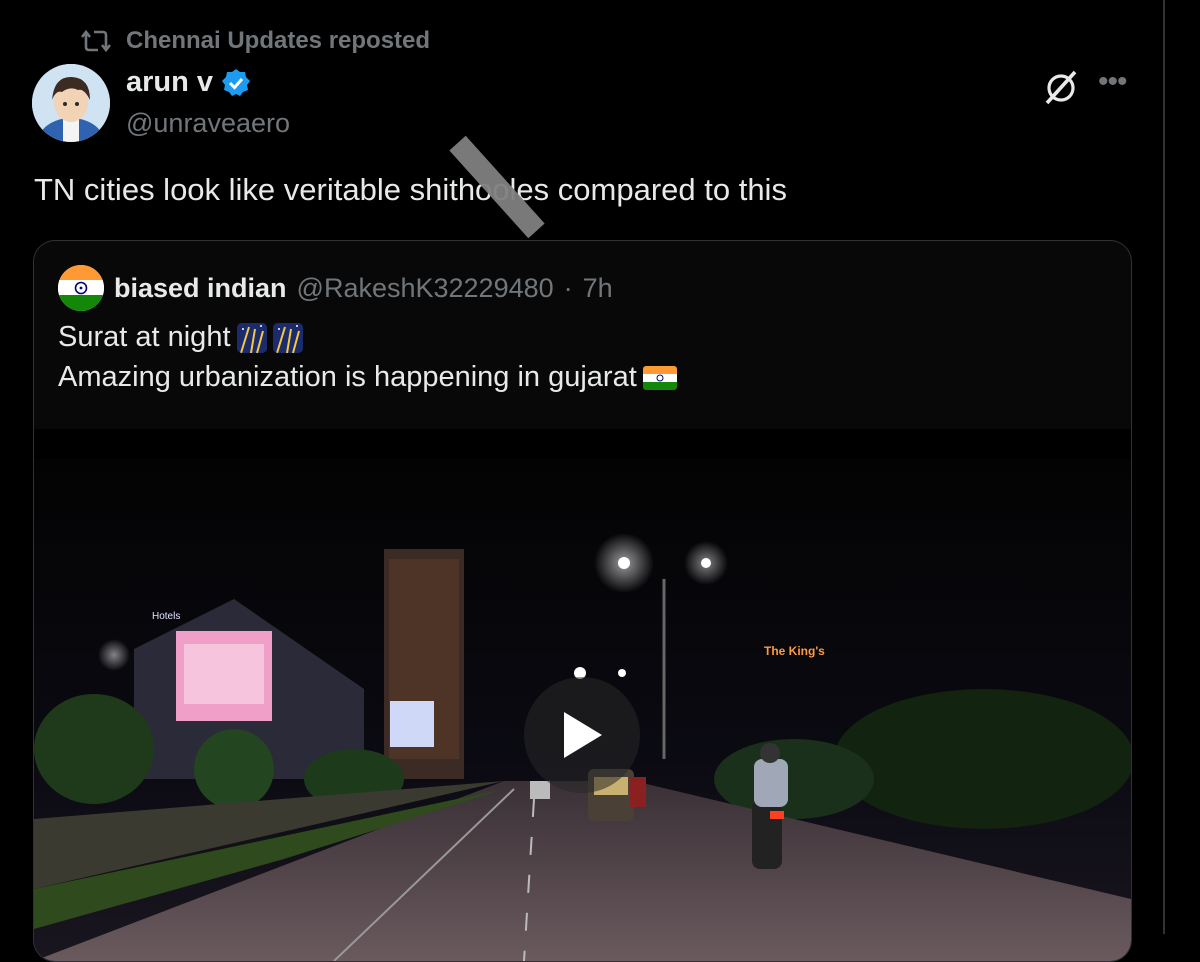 Image resolution: width=1200 pixels, height=962 pixels. I want to click on quoted-header: biased indian @RakeshK32229480 · 7h, so click(335, 288).